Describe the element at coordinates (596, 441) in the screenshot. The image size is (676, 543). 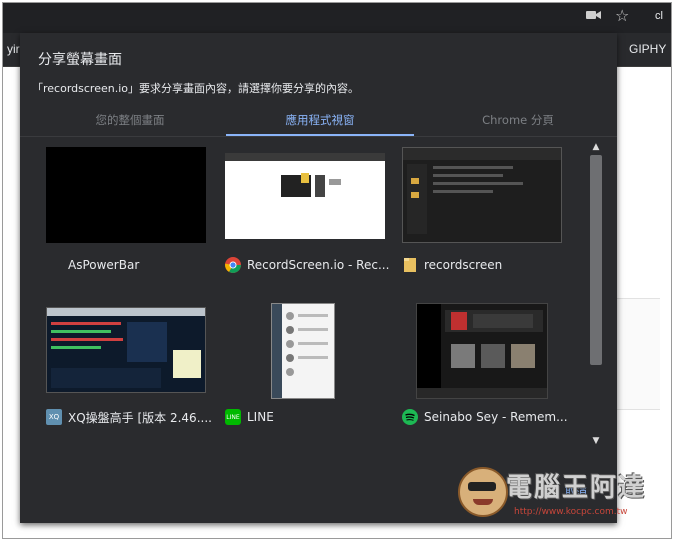
I see `scroll-down-arrow-icon: ▼` at that location.